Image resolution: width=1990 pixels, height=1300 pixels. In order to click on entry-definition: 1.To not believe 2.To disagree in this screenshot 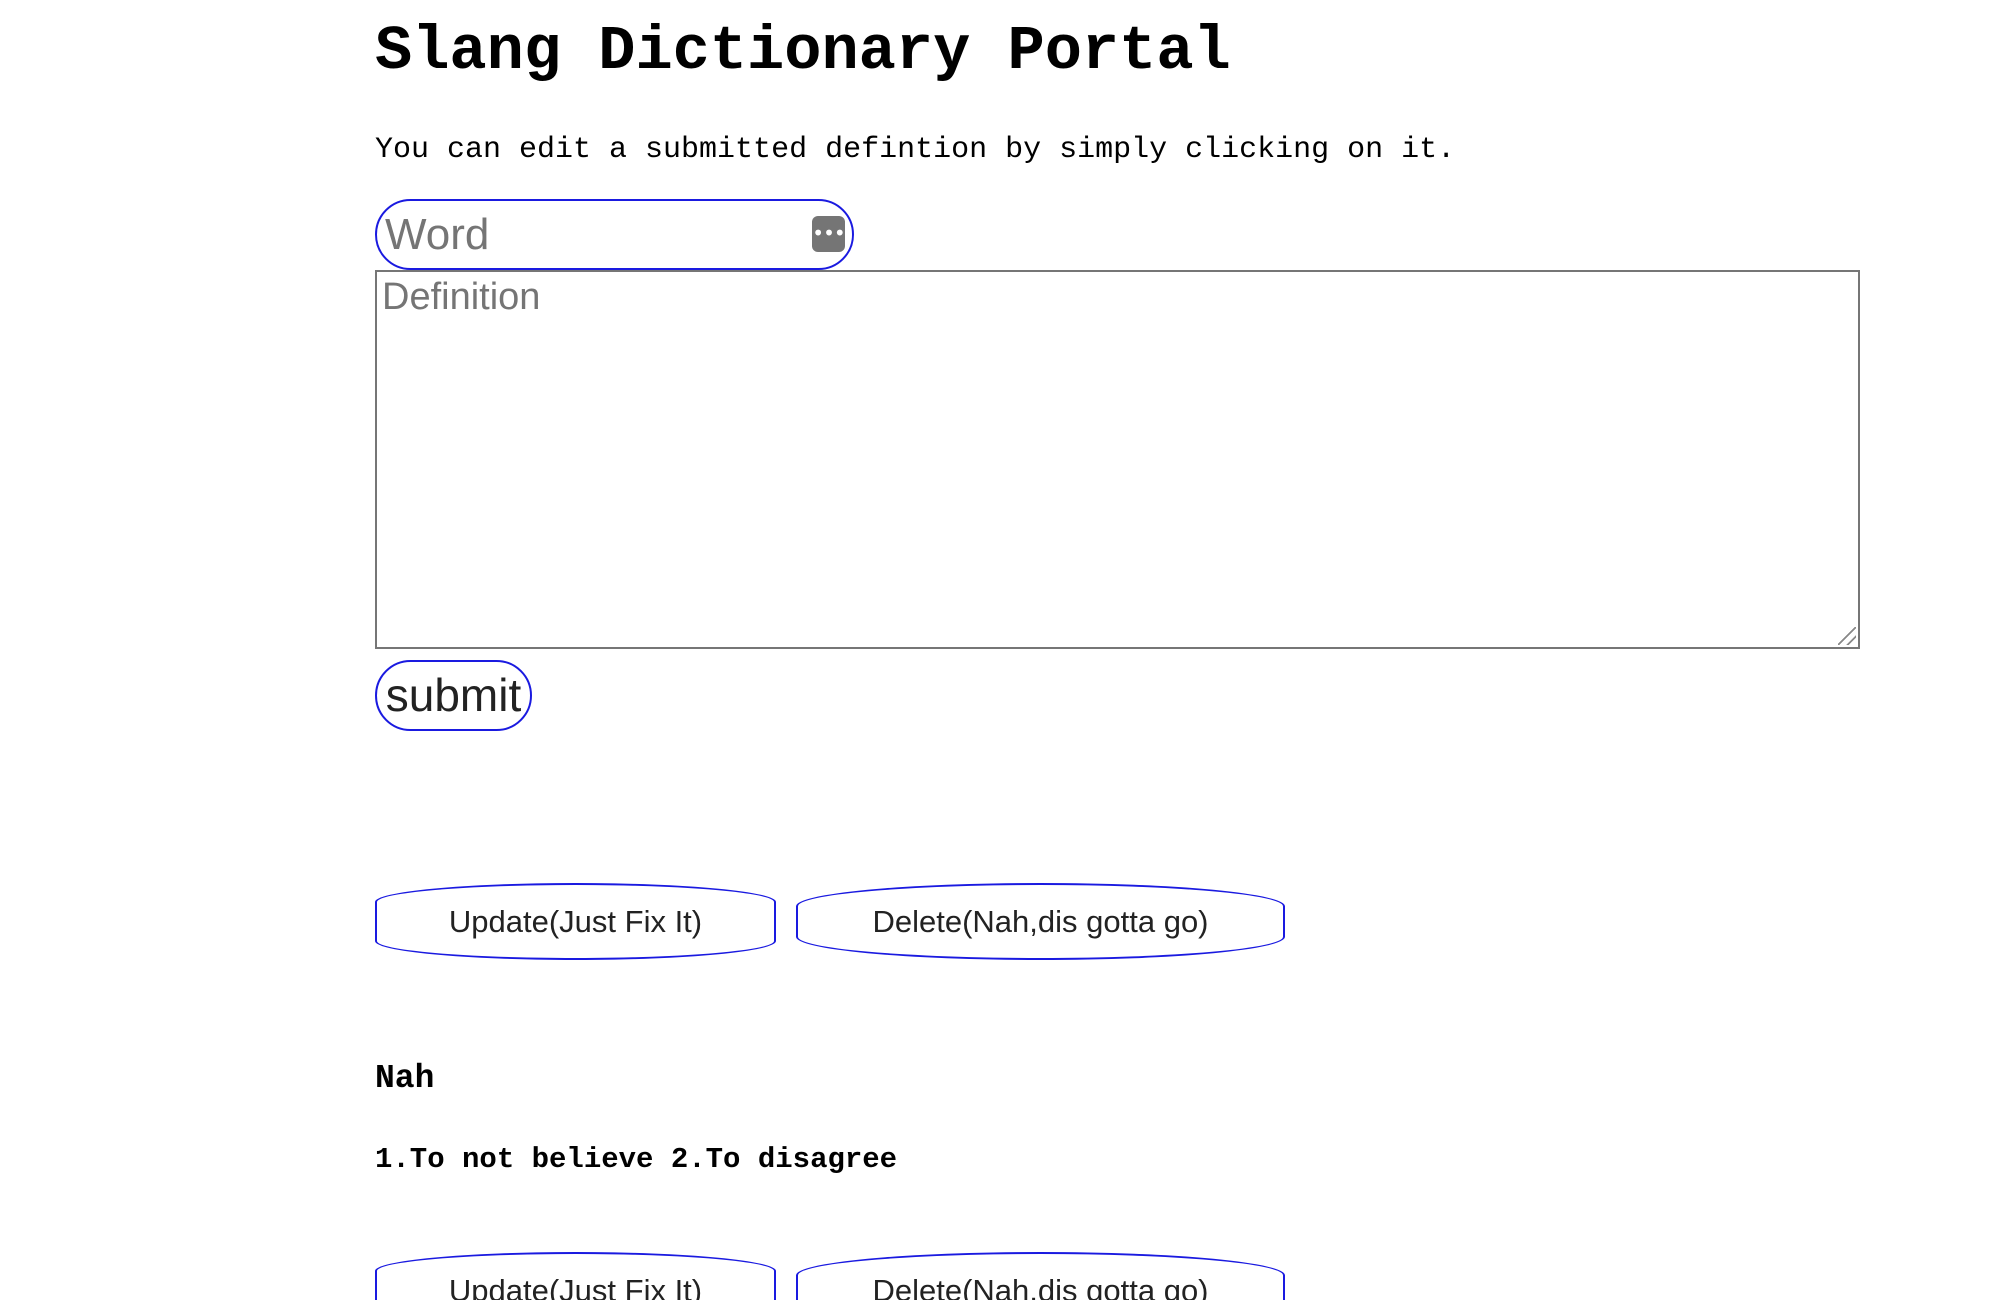, I will do `click(636, 1160)`.